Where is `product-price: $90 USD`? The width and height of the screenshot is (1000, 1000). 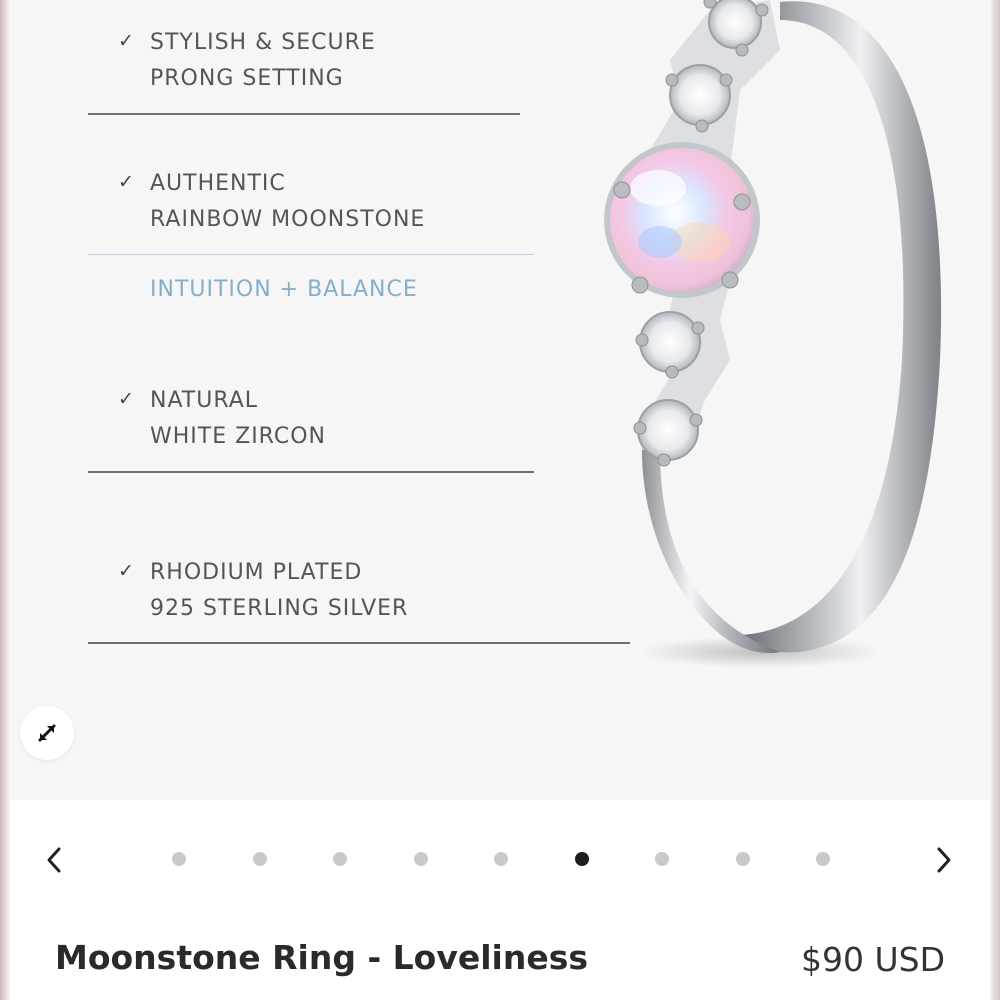
product-price: $90 USD is located at coordinates (873, 959).